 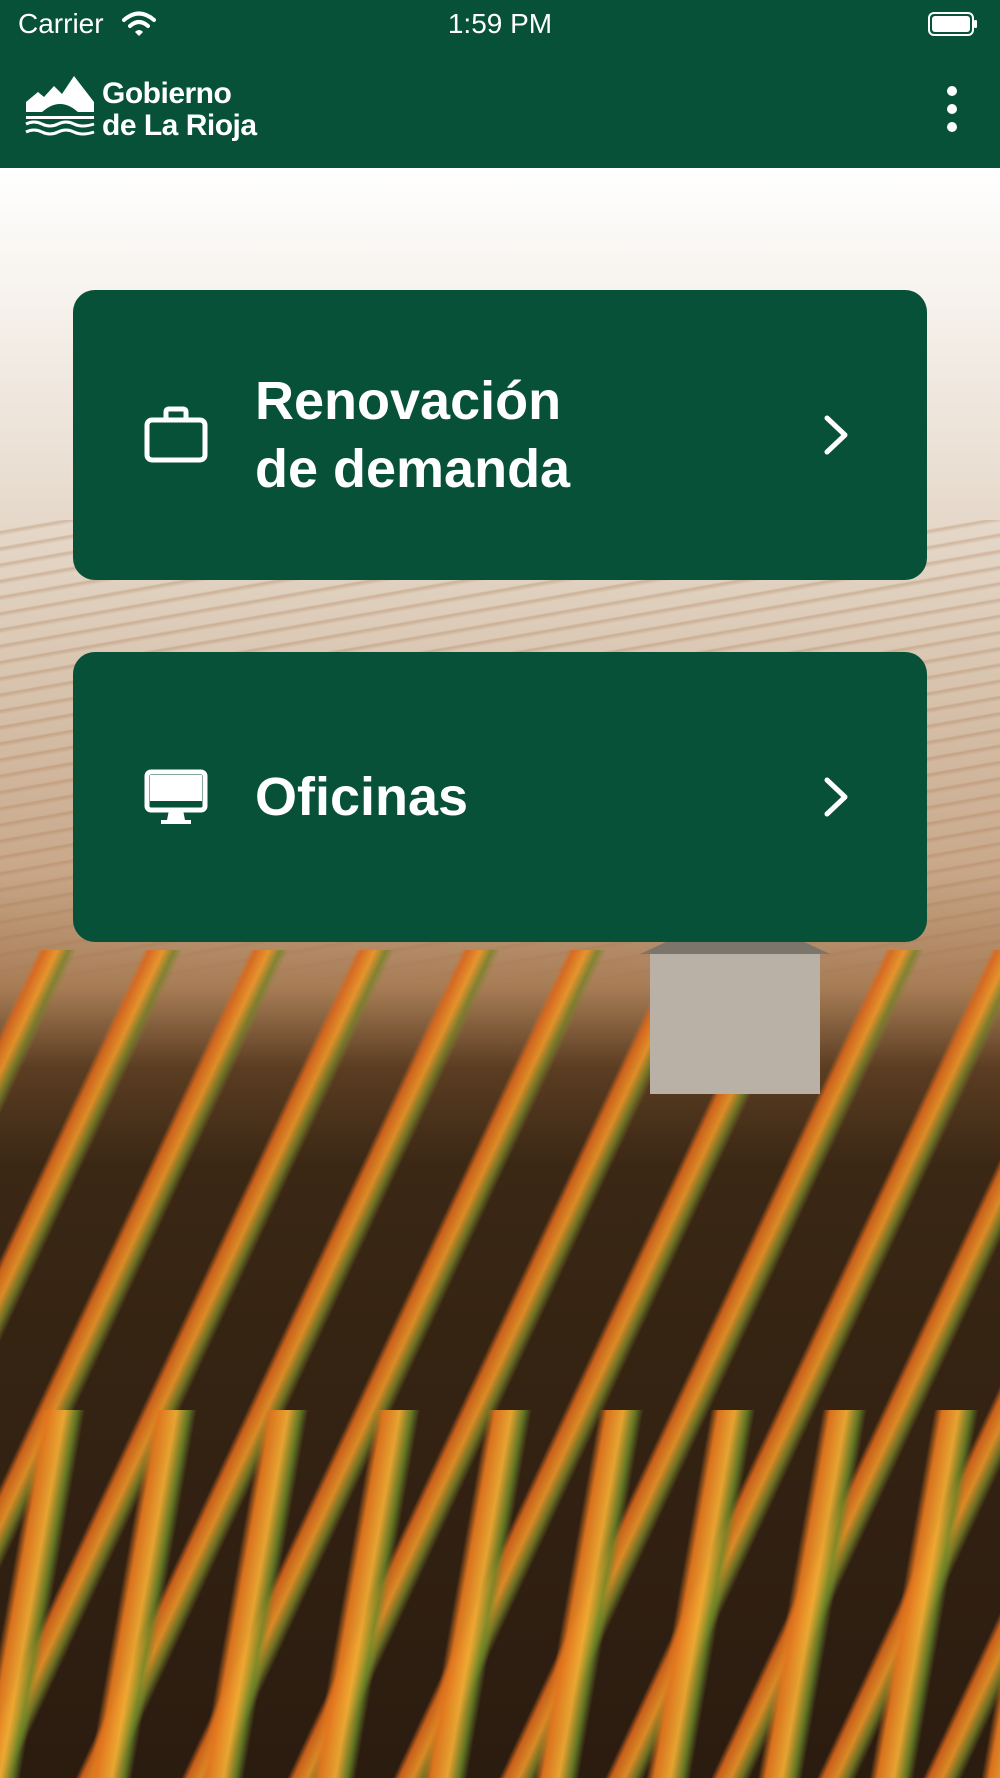 I want to click on brand-line-2: de La Rioja, so click(x=179, y=125).